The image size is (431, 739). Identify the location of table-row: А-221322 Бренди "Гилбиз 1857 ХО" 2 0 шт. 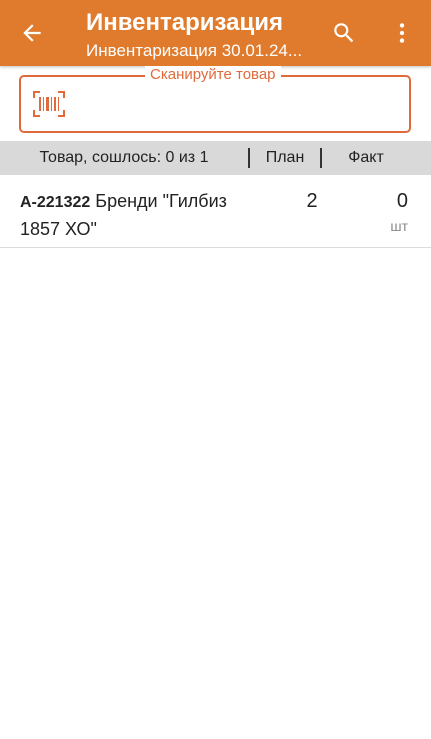
(215, 212).